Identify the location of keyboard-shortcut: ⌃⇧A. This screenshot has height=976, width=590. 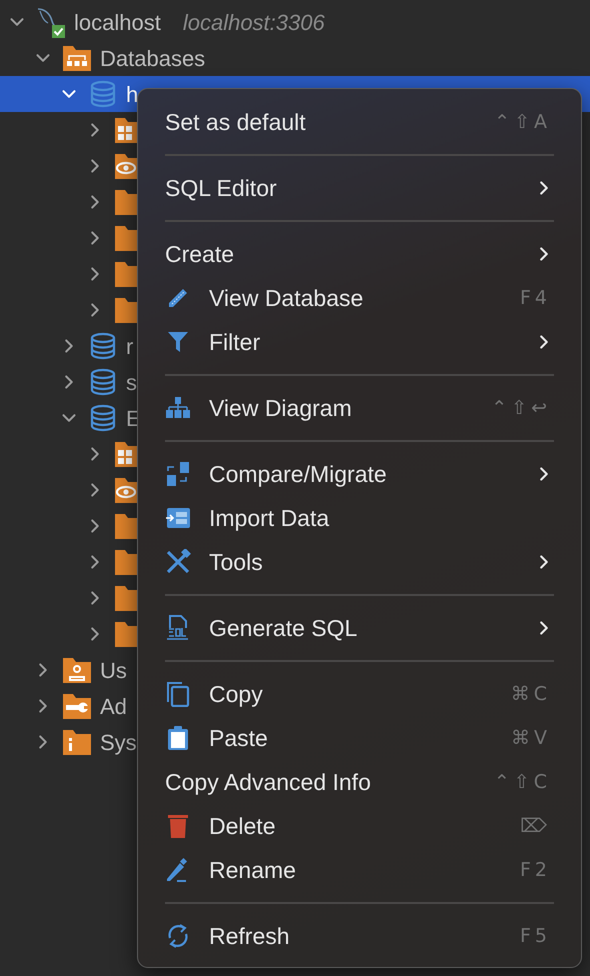
(522, 122).